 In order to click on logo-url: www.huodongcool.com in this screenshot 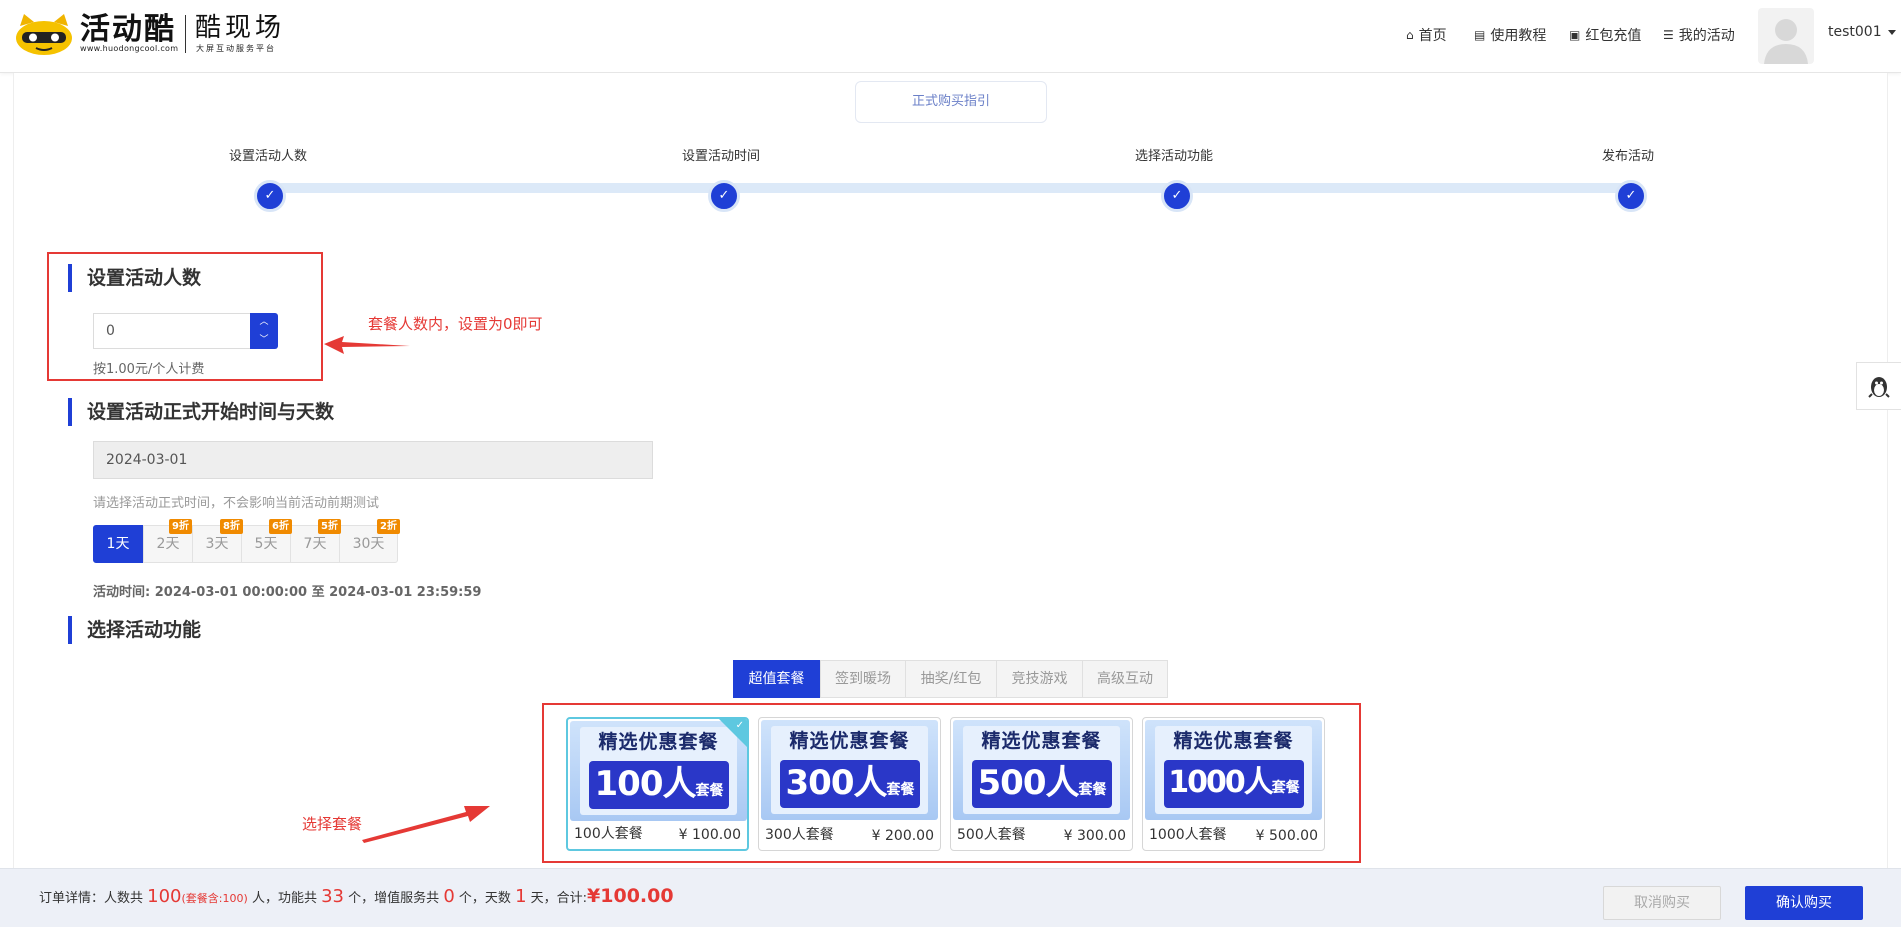, I will do `click(129, 48)`.